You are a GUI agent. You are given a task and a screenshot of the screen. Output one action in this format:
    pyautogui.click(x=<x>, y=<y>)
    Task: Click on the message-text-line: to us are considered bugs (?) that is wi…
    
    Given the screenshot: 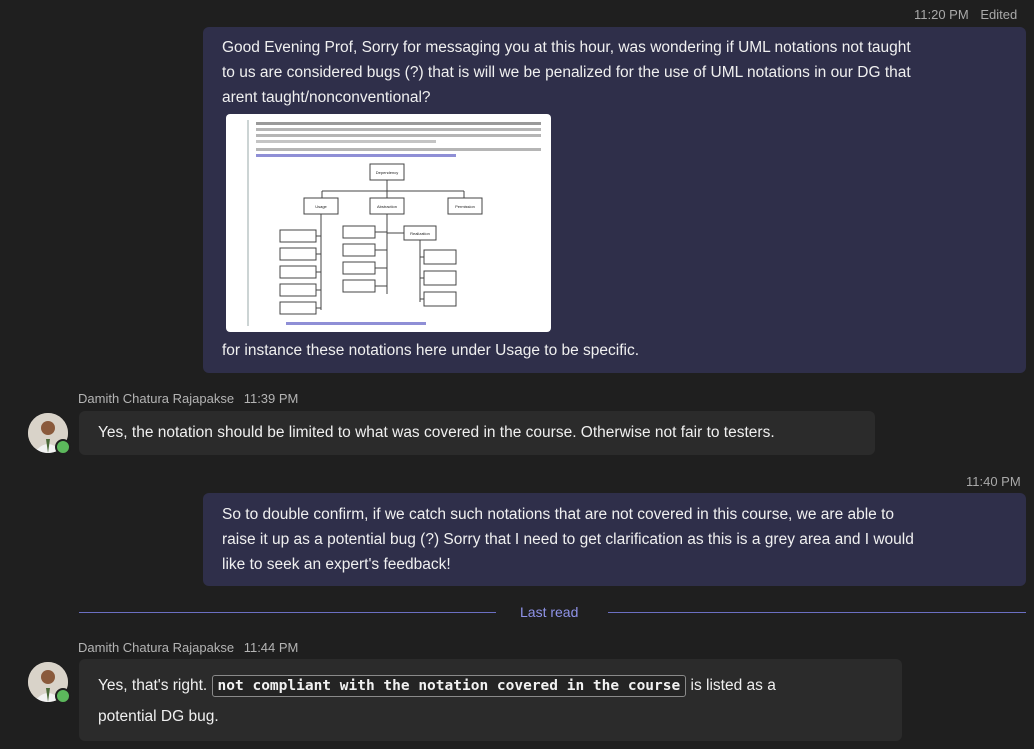 What is the action you would take?
    pyautogui.click(x=566, y=72)
    